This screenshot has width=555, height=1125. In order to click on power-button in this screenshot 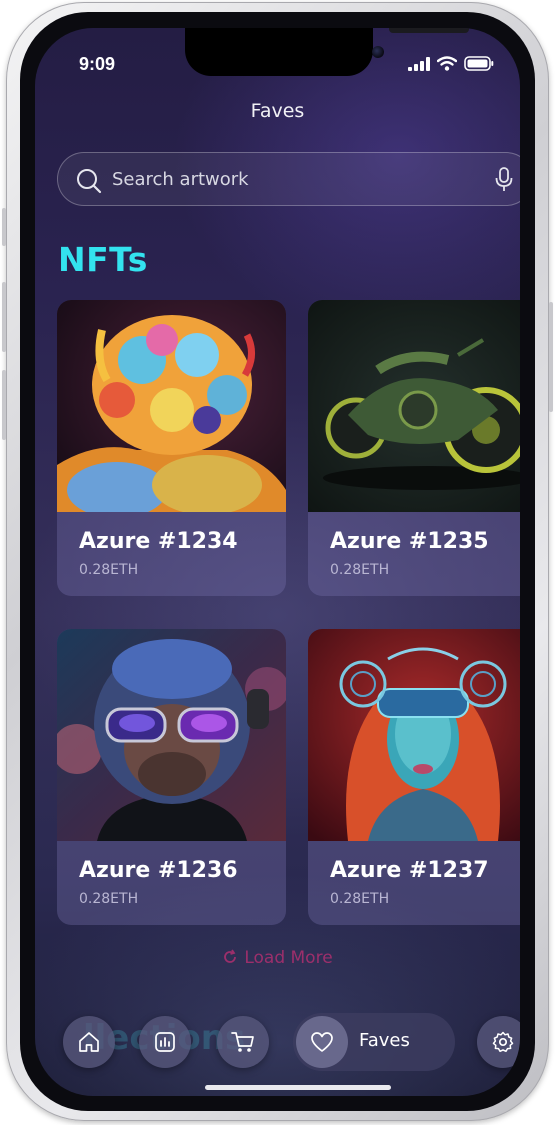, I will do `click(551, 357)`.